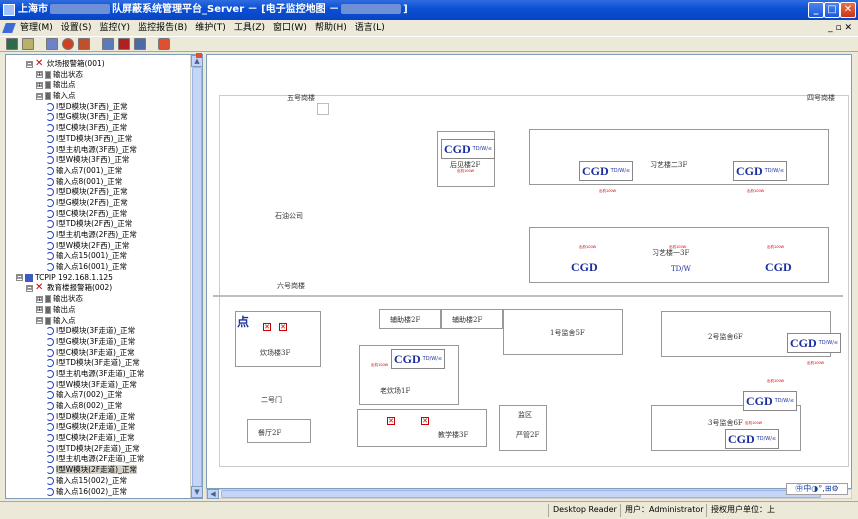  What do you see at coordinates (99, 107) in the screenshot?
I see `tree-node: I型D模块(3F西)_正常` at bounding box center [99, 107].